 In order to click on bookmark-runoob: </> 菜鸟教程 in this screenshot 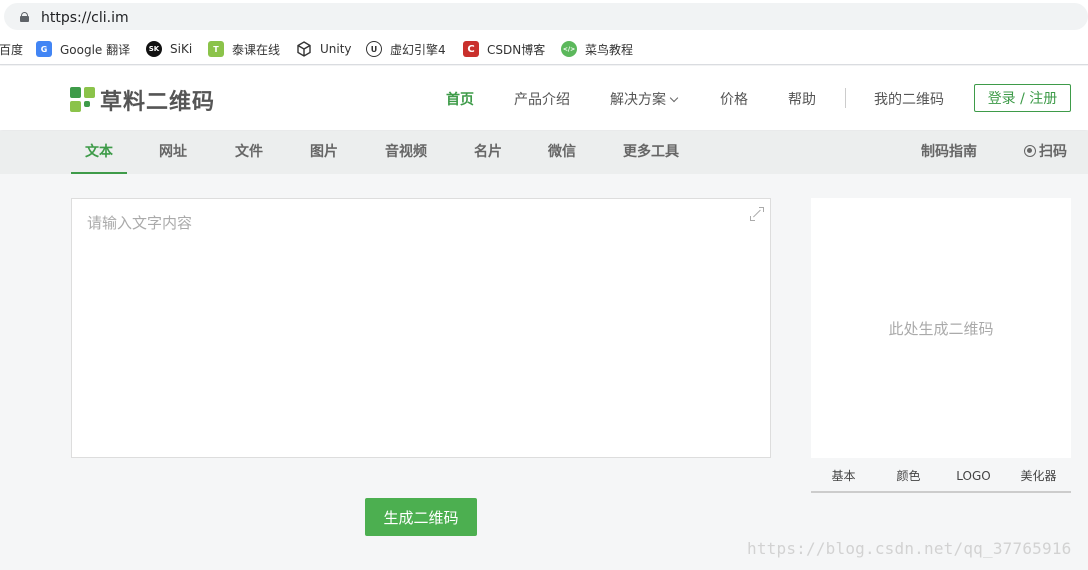, I will do `click(597, 49)`.